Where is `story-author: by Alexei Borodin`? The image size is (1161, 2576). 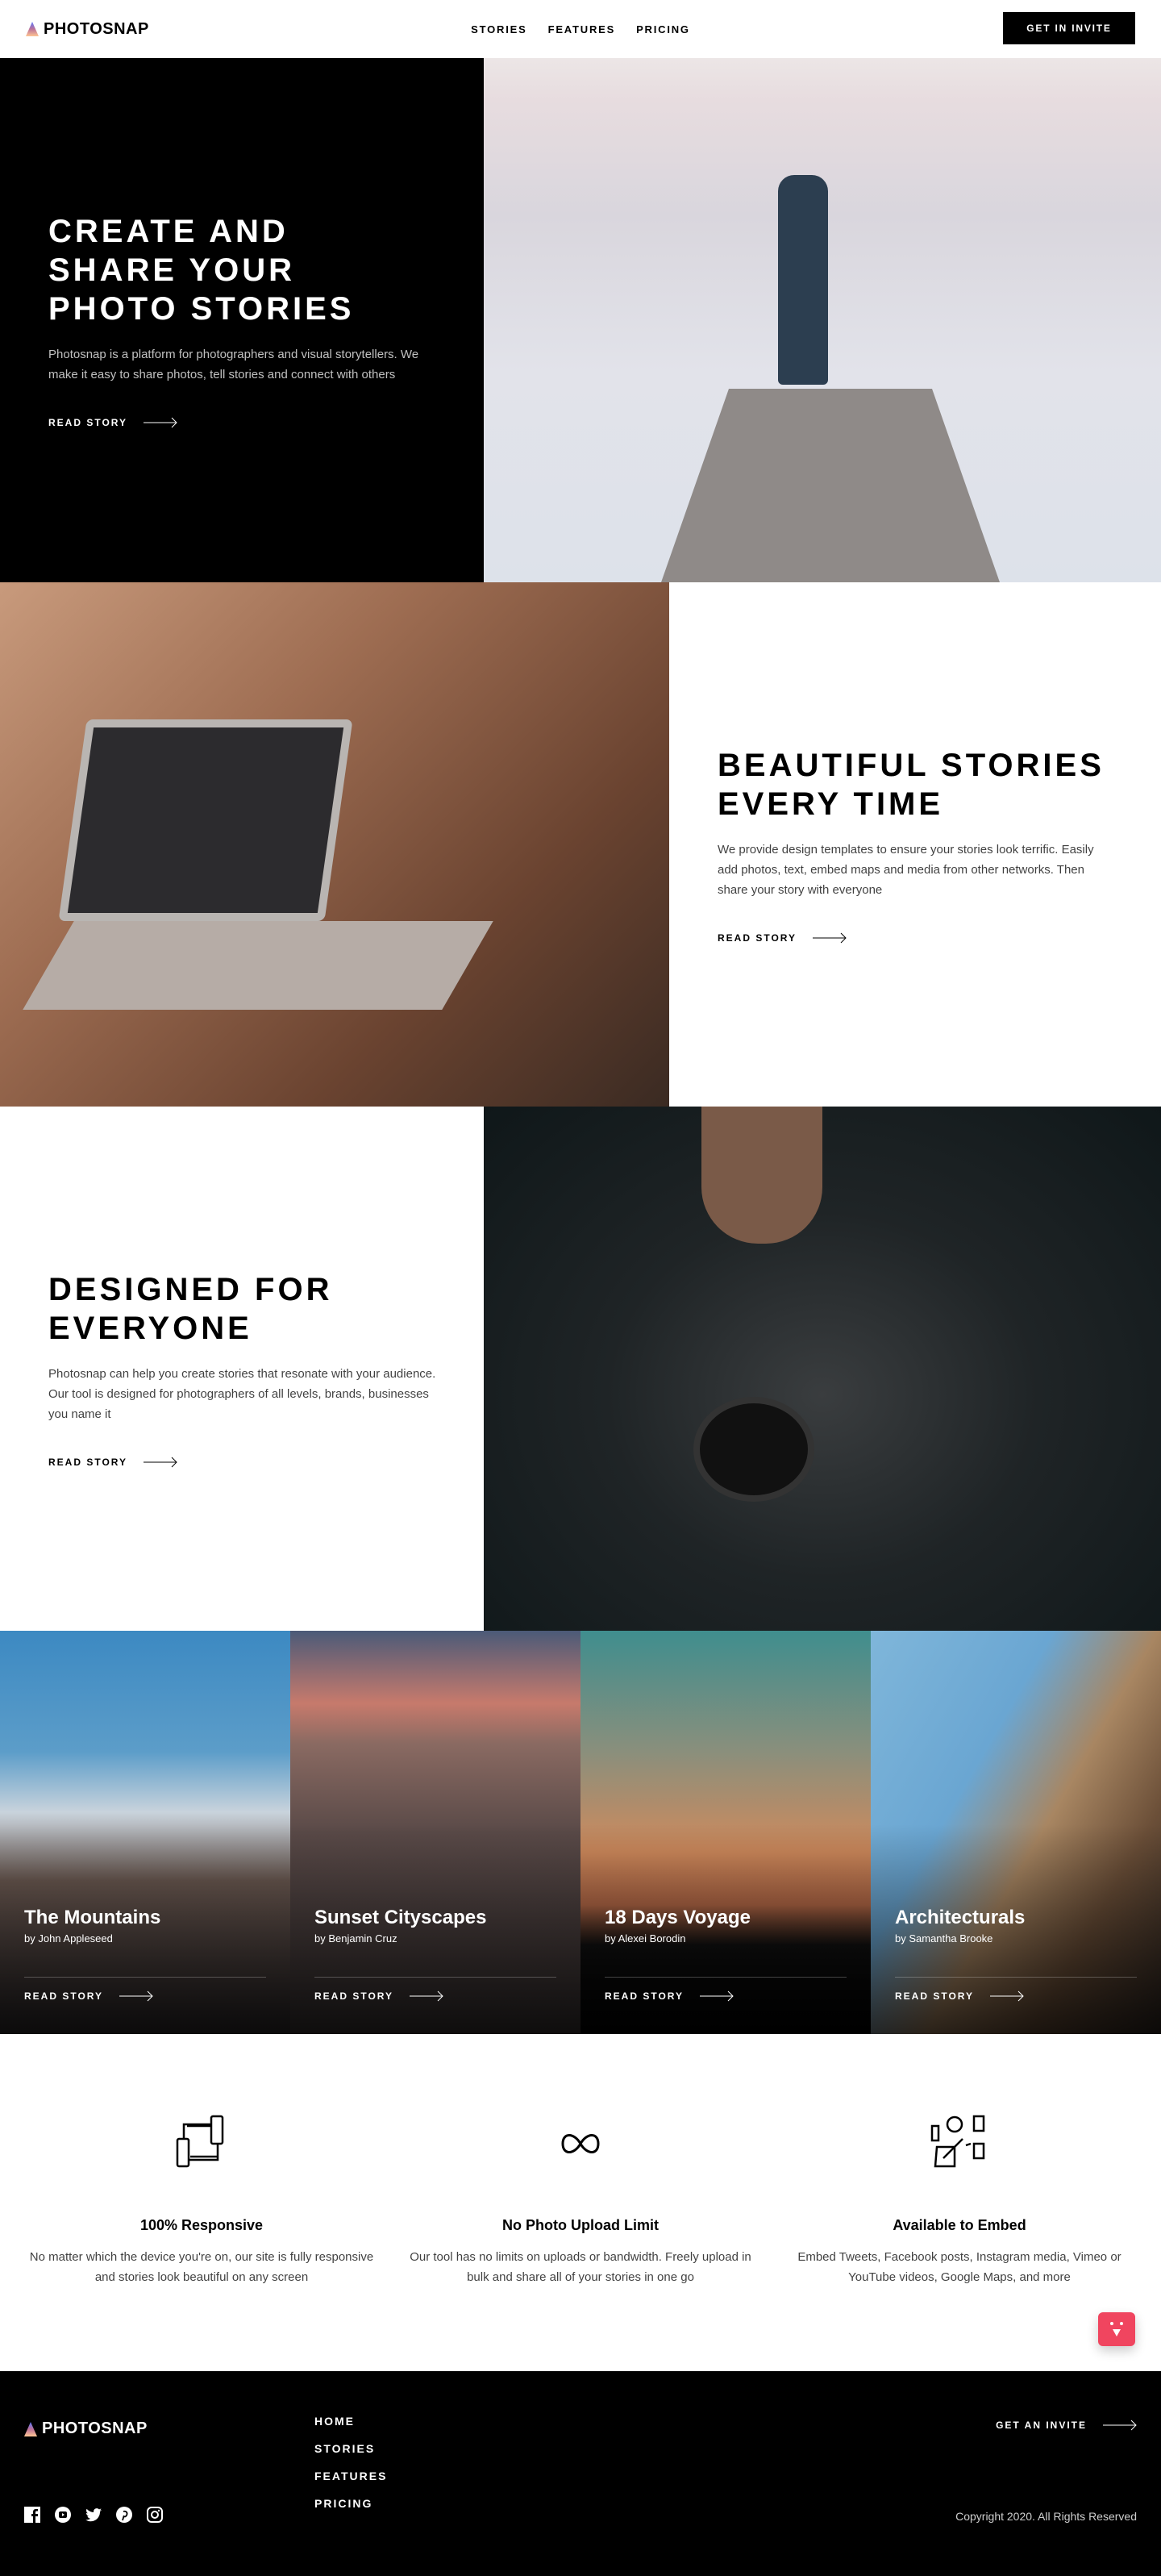
story-author: by Alexei Borodin is located at coordinates (645, 1938).